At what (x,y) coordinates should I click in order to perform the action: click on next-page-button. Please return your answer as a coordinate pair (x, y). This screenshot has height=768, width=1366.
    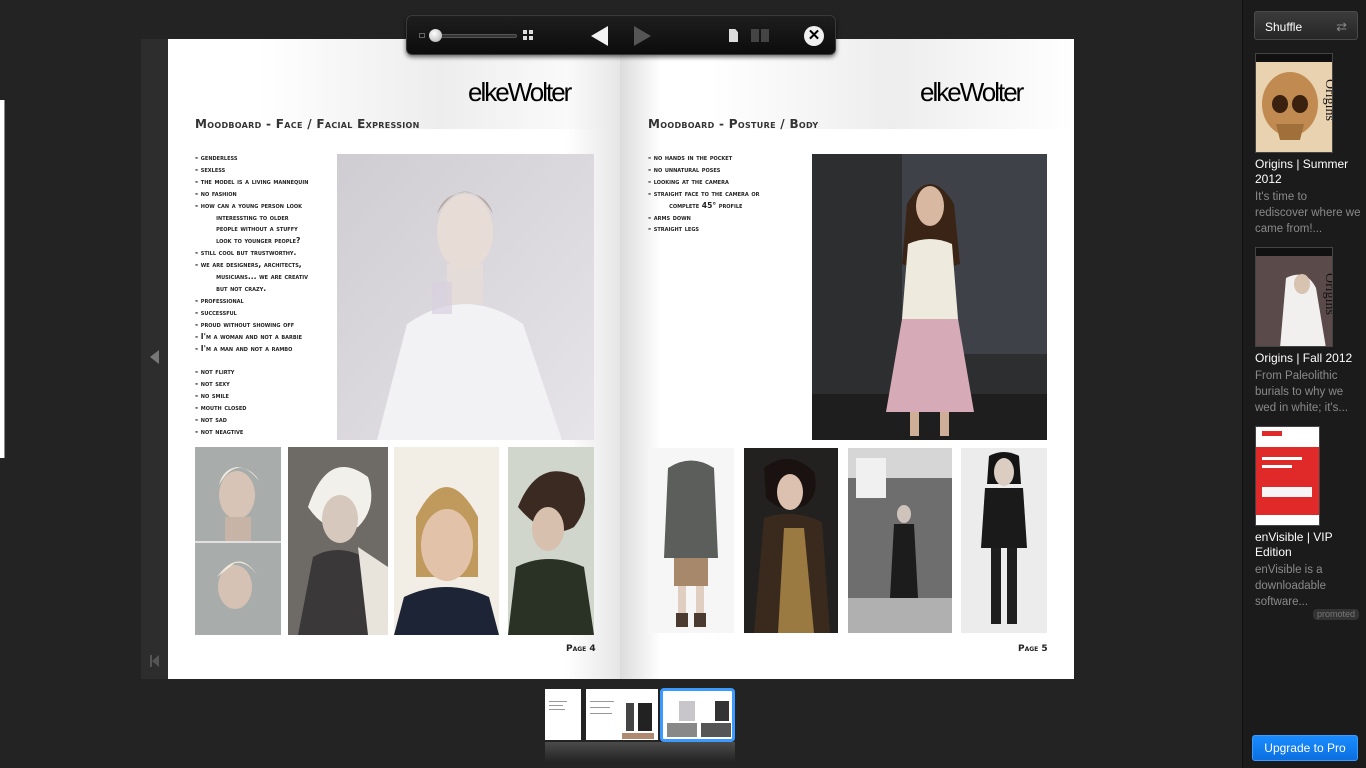
    Looking at the image, I should click on (642, 36).